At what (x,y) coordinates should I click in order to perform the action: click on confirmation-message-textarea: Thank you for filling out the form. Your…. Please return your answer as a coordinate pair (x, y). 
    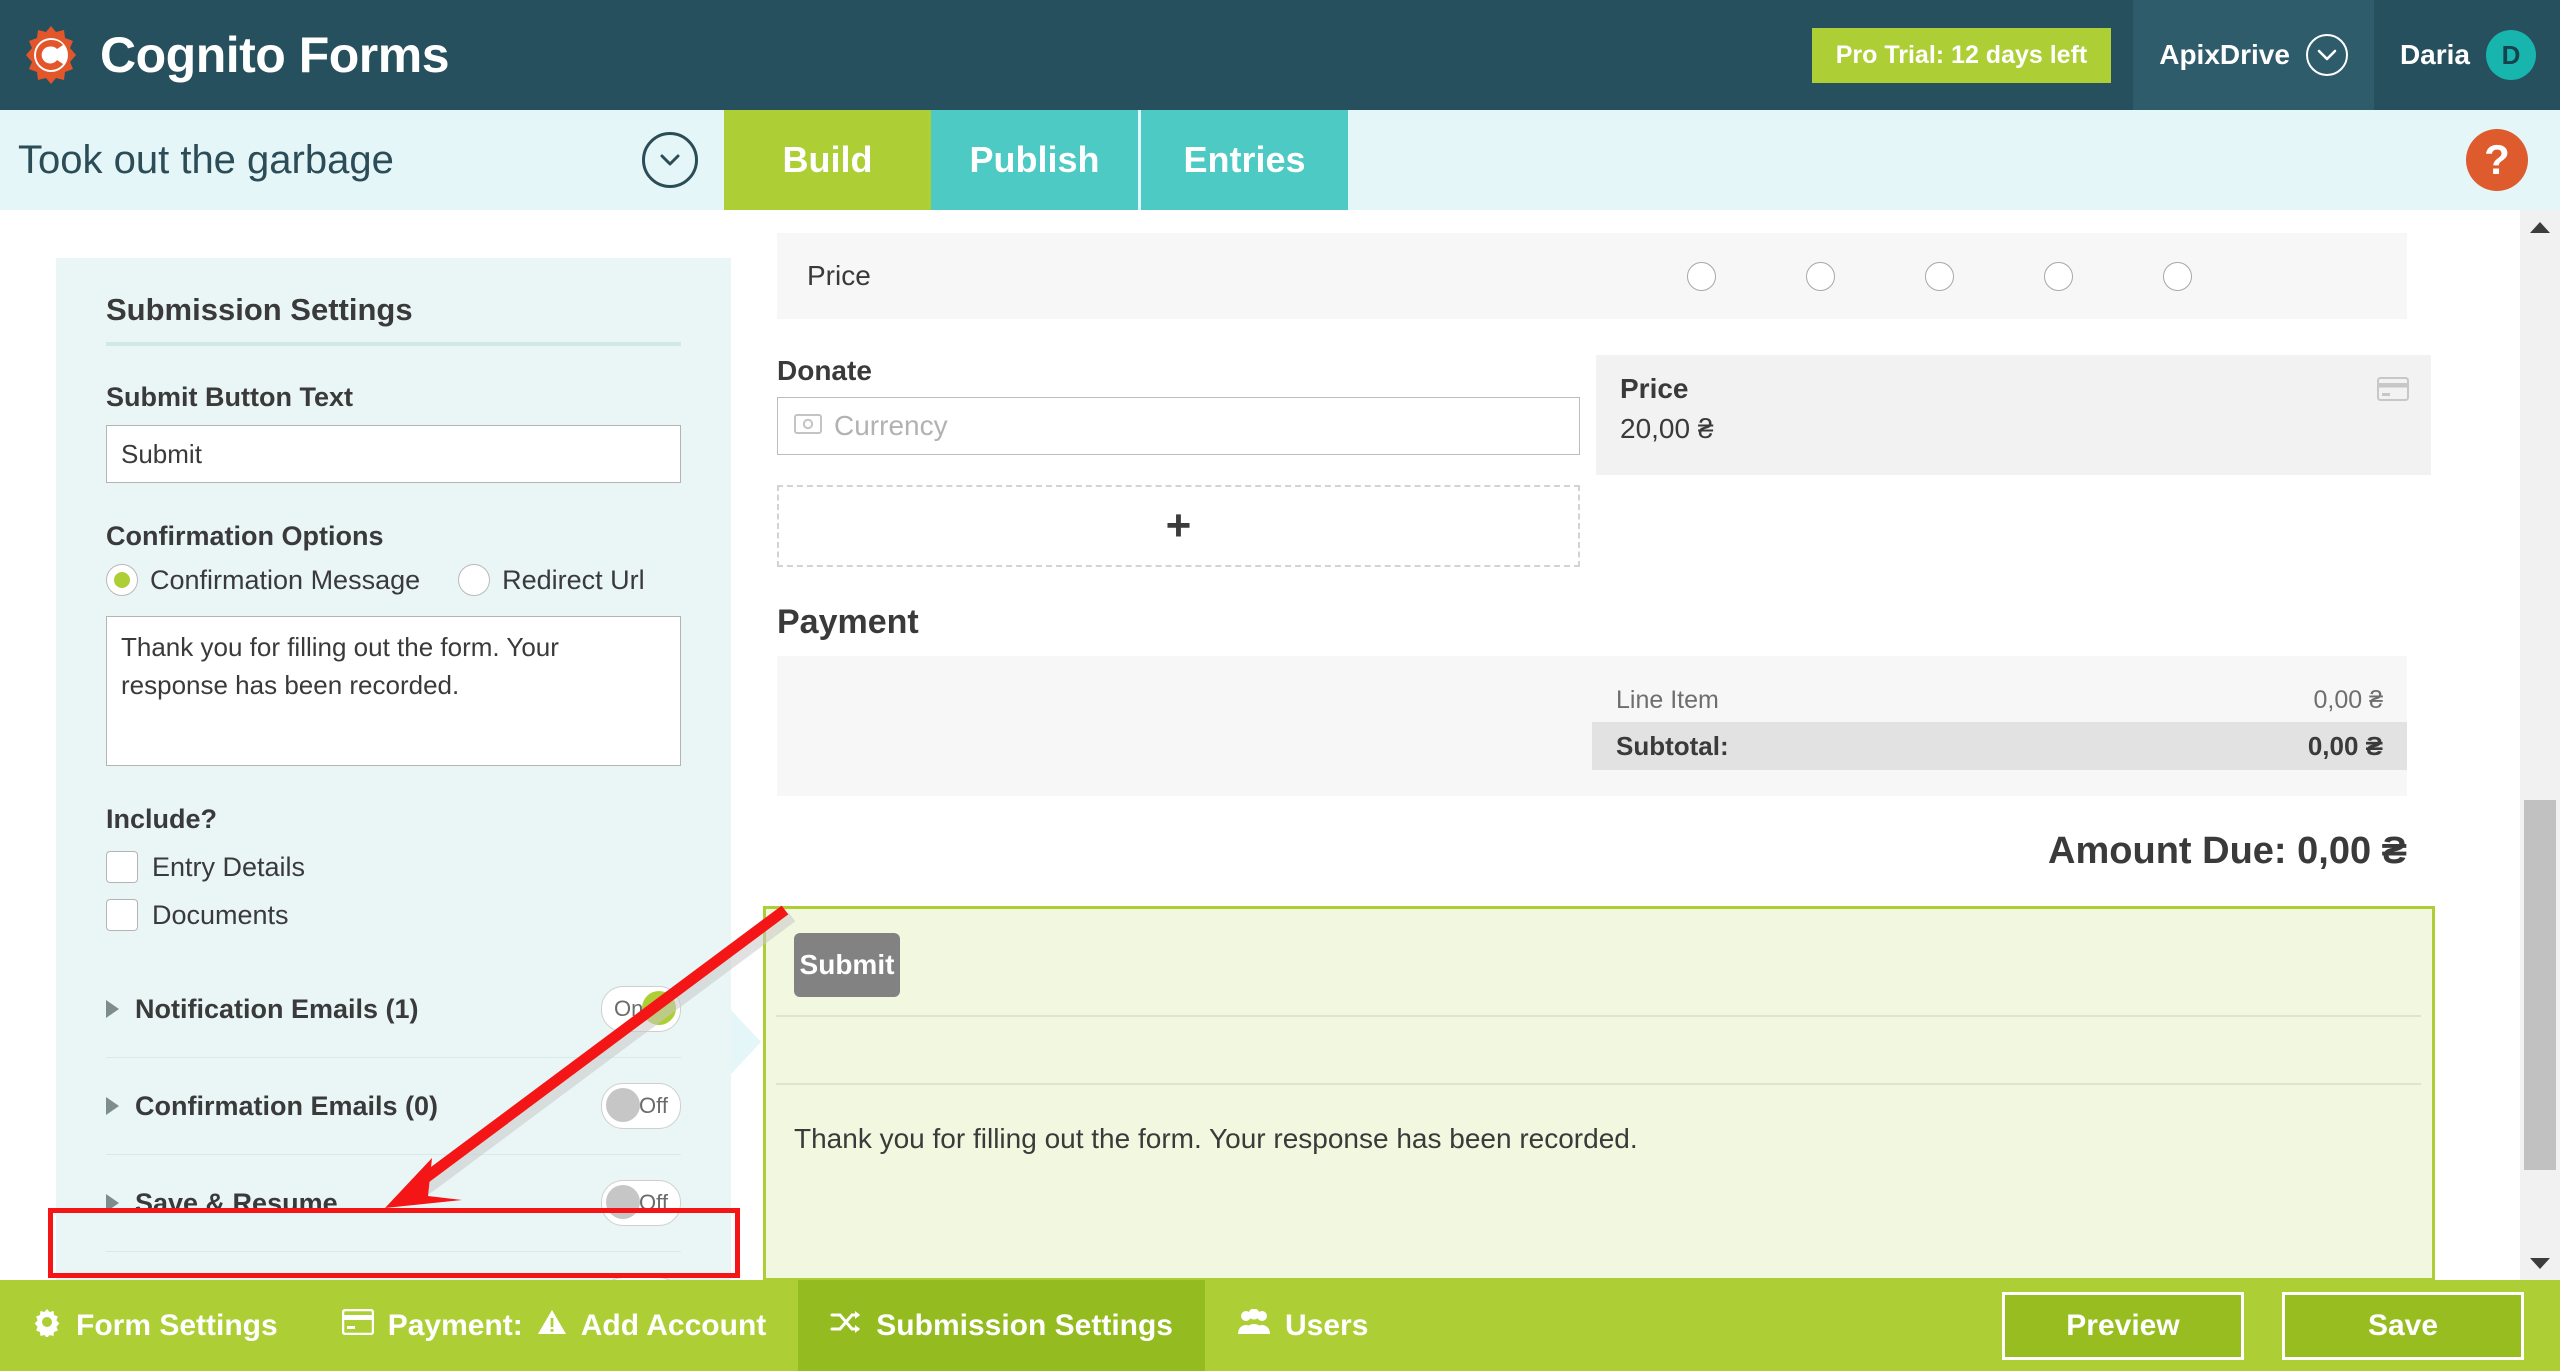
    Looking at the image, I should click on (393, 691).